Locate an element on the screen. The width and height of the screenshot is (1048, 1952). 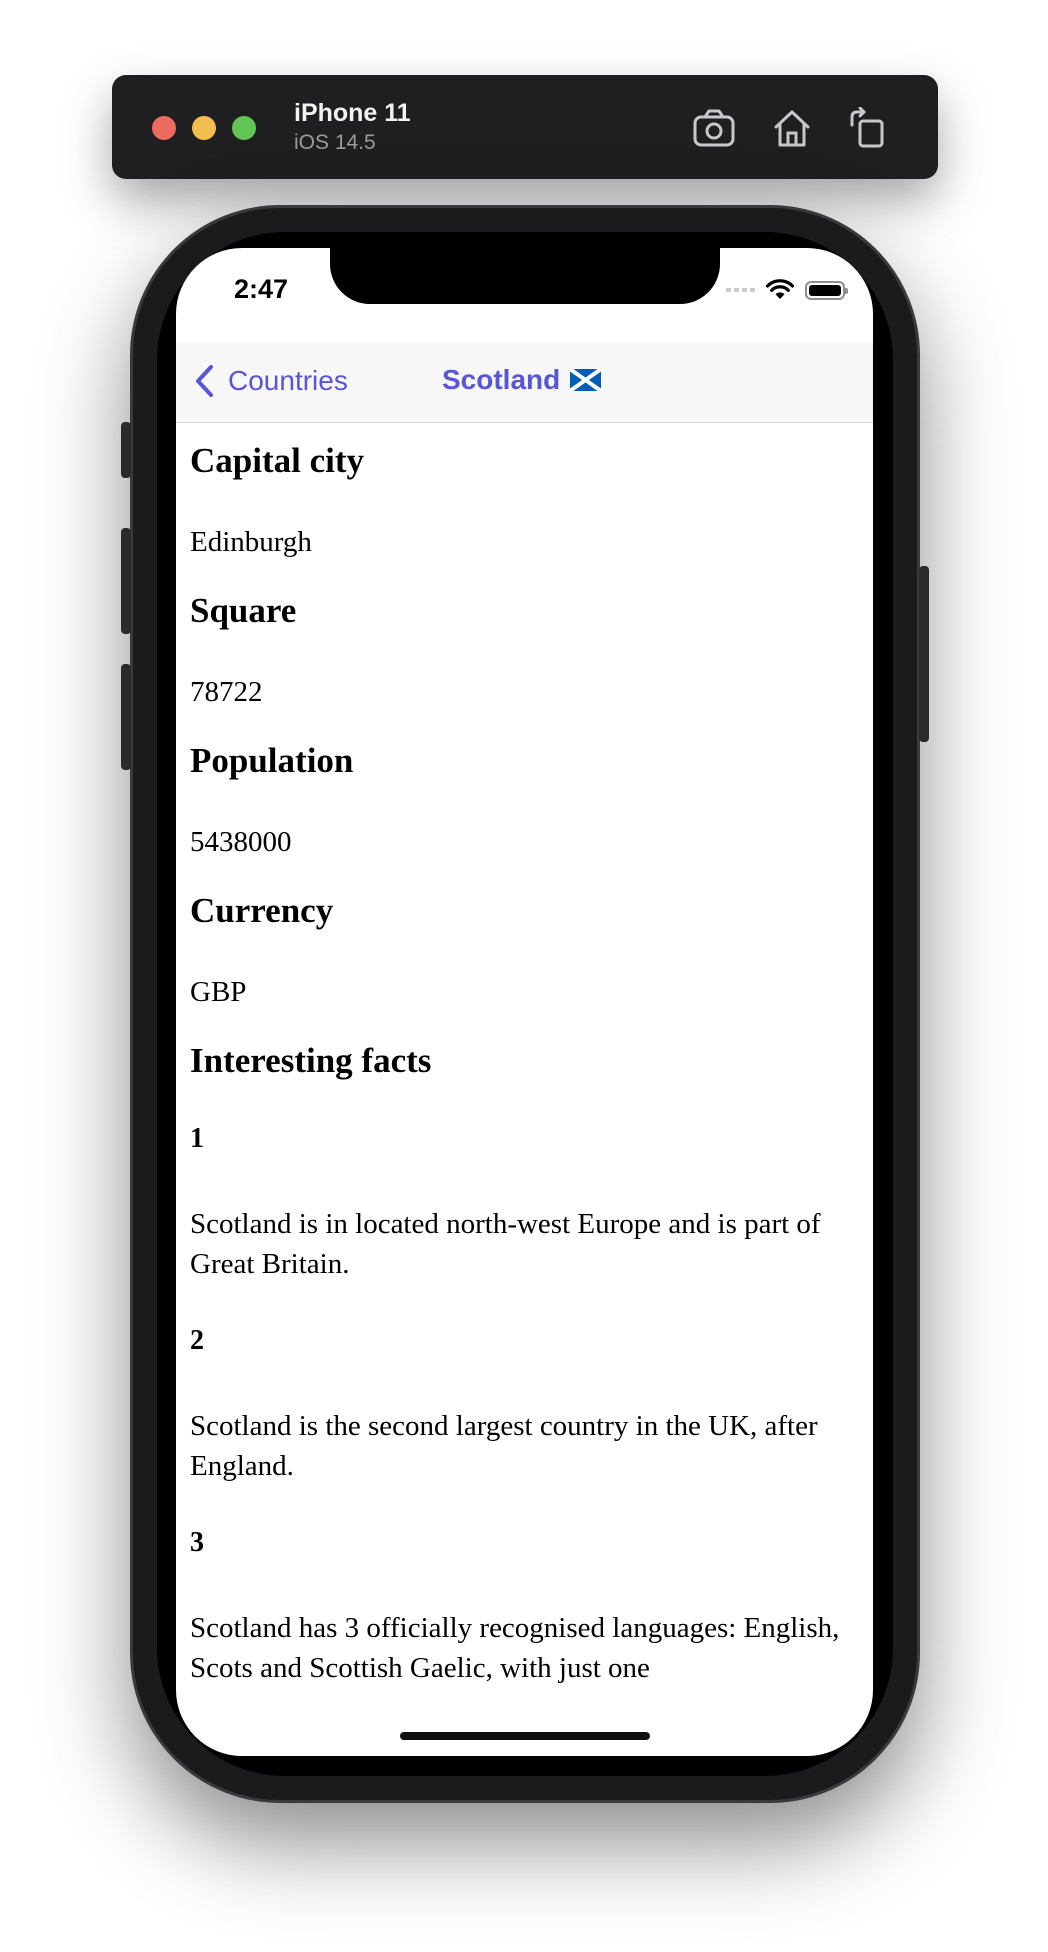
fact-number: 2 is located at coordinates (197, 1340).